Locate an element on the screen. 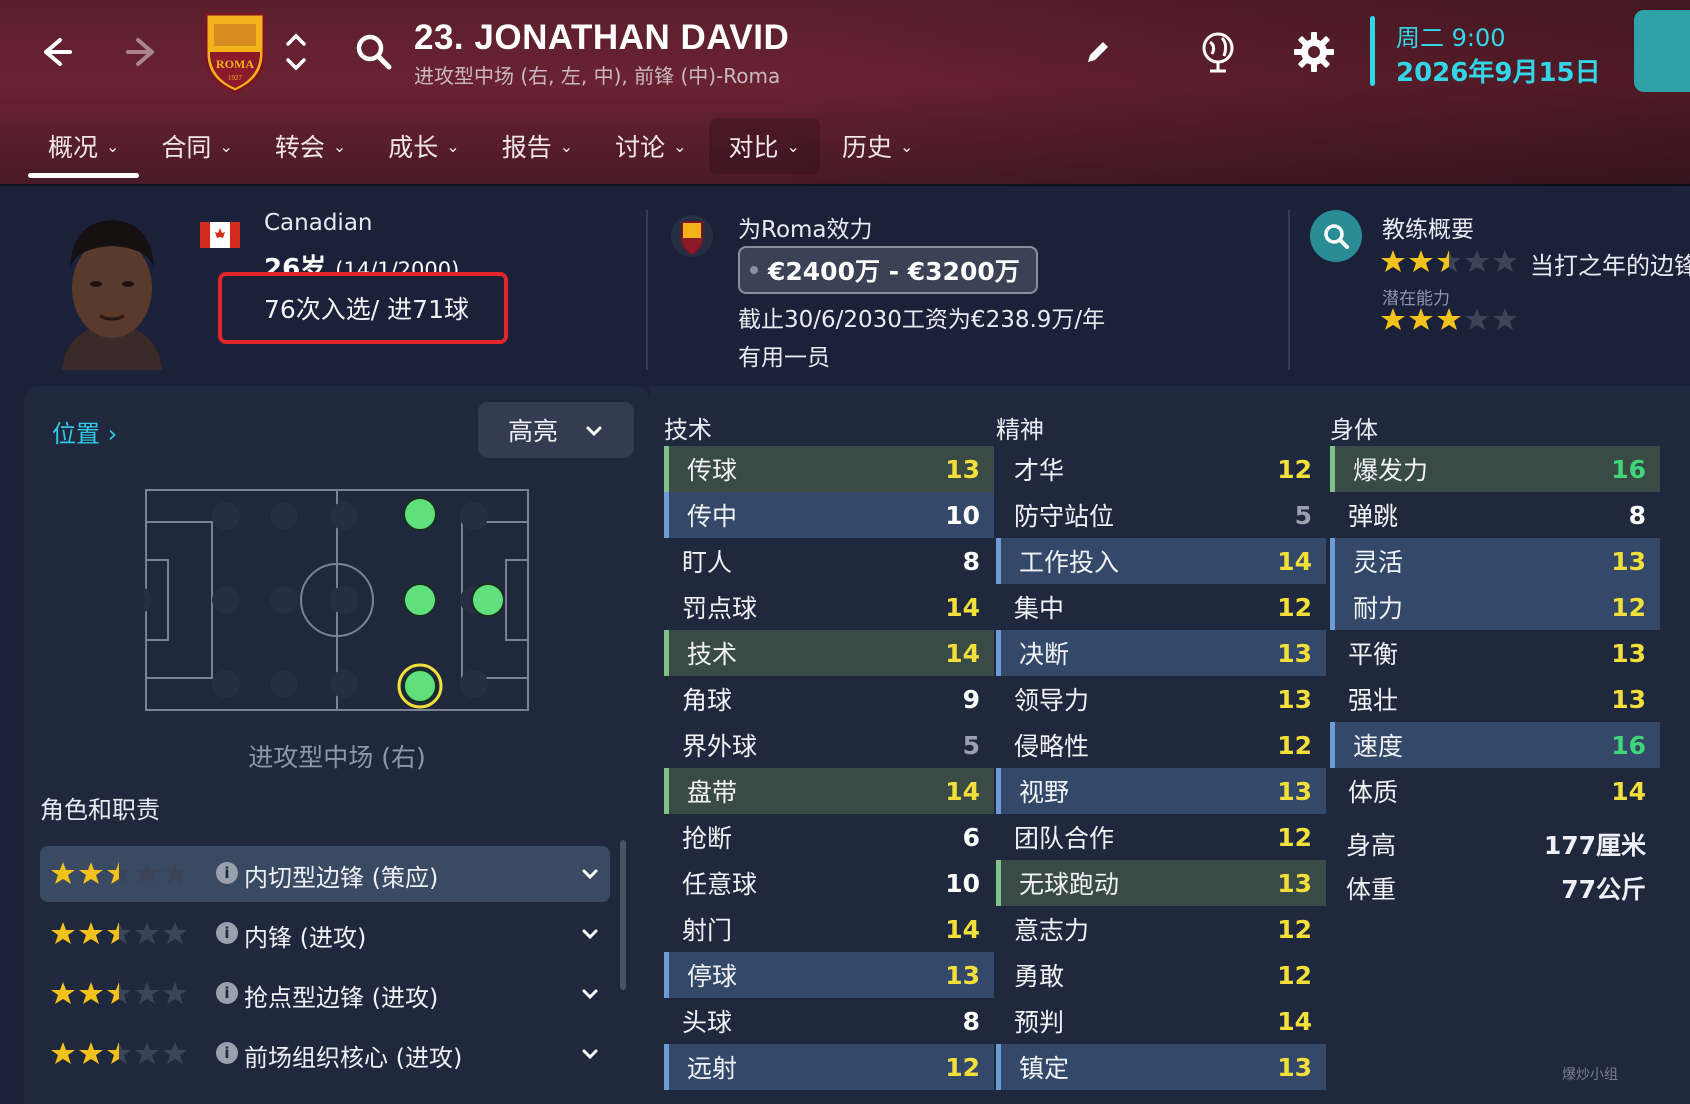 The height and width of the screenshot is (1104, 1690). info-divider is located at coordinates (1289, 290).